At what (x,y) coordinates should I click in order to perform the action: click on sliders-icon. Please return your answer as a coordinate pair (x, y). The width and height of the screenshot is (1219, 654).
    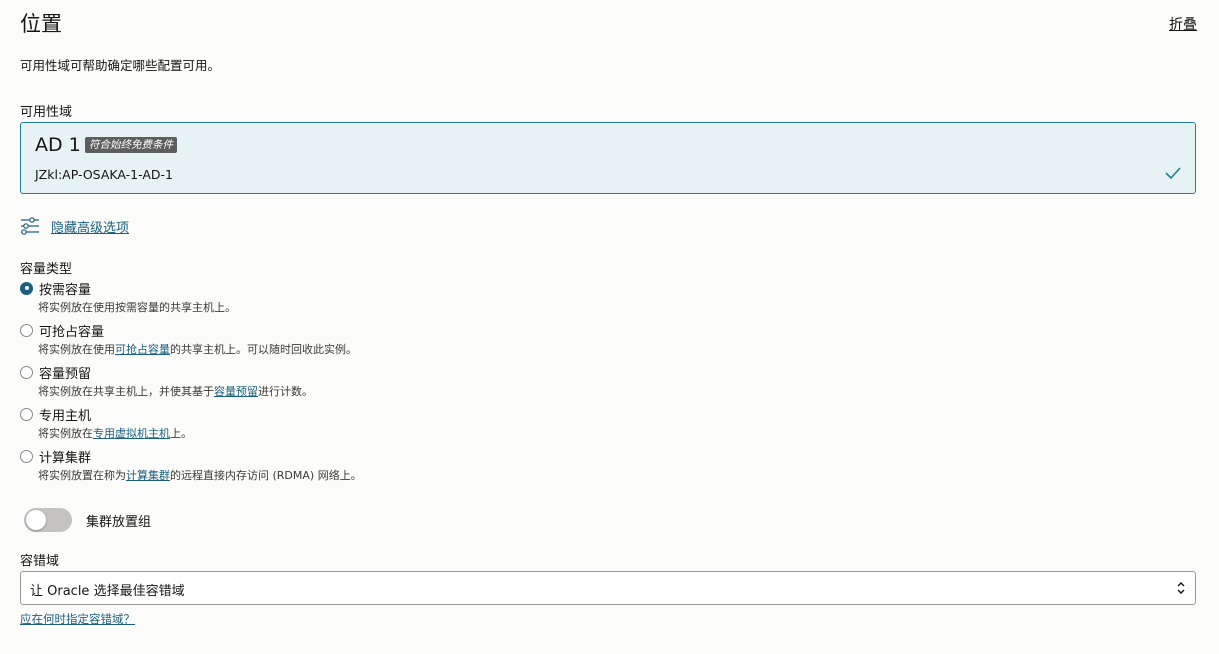
    Looking at the image, I should click on (30, 226).